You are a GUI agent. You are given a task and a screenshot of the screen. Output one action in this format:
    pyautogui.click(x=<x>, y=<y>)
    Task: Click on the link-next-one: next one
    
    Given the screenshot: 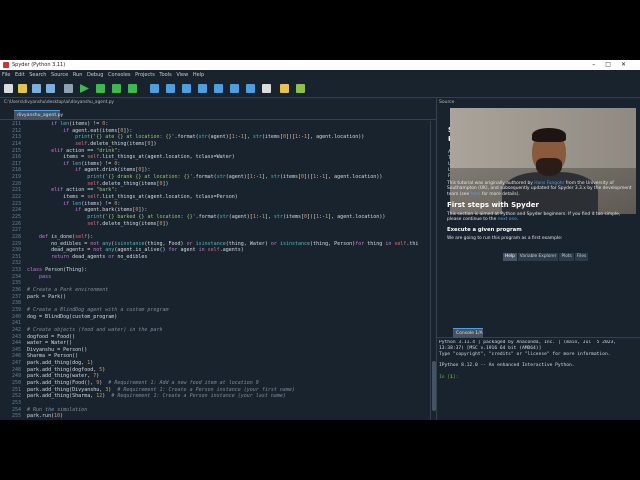 What is the action you would take?
    pyautogui.click(x=507, y=219)
    